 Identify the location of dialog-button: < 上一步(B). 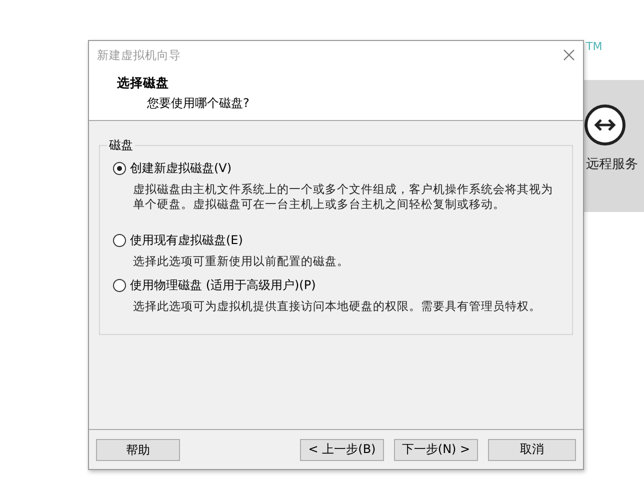
(342, 449).